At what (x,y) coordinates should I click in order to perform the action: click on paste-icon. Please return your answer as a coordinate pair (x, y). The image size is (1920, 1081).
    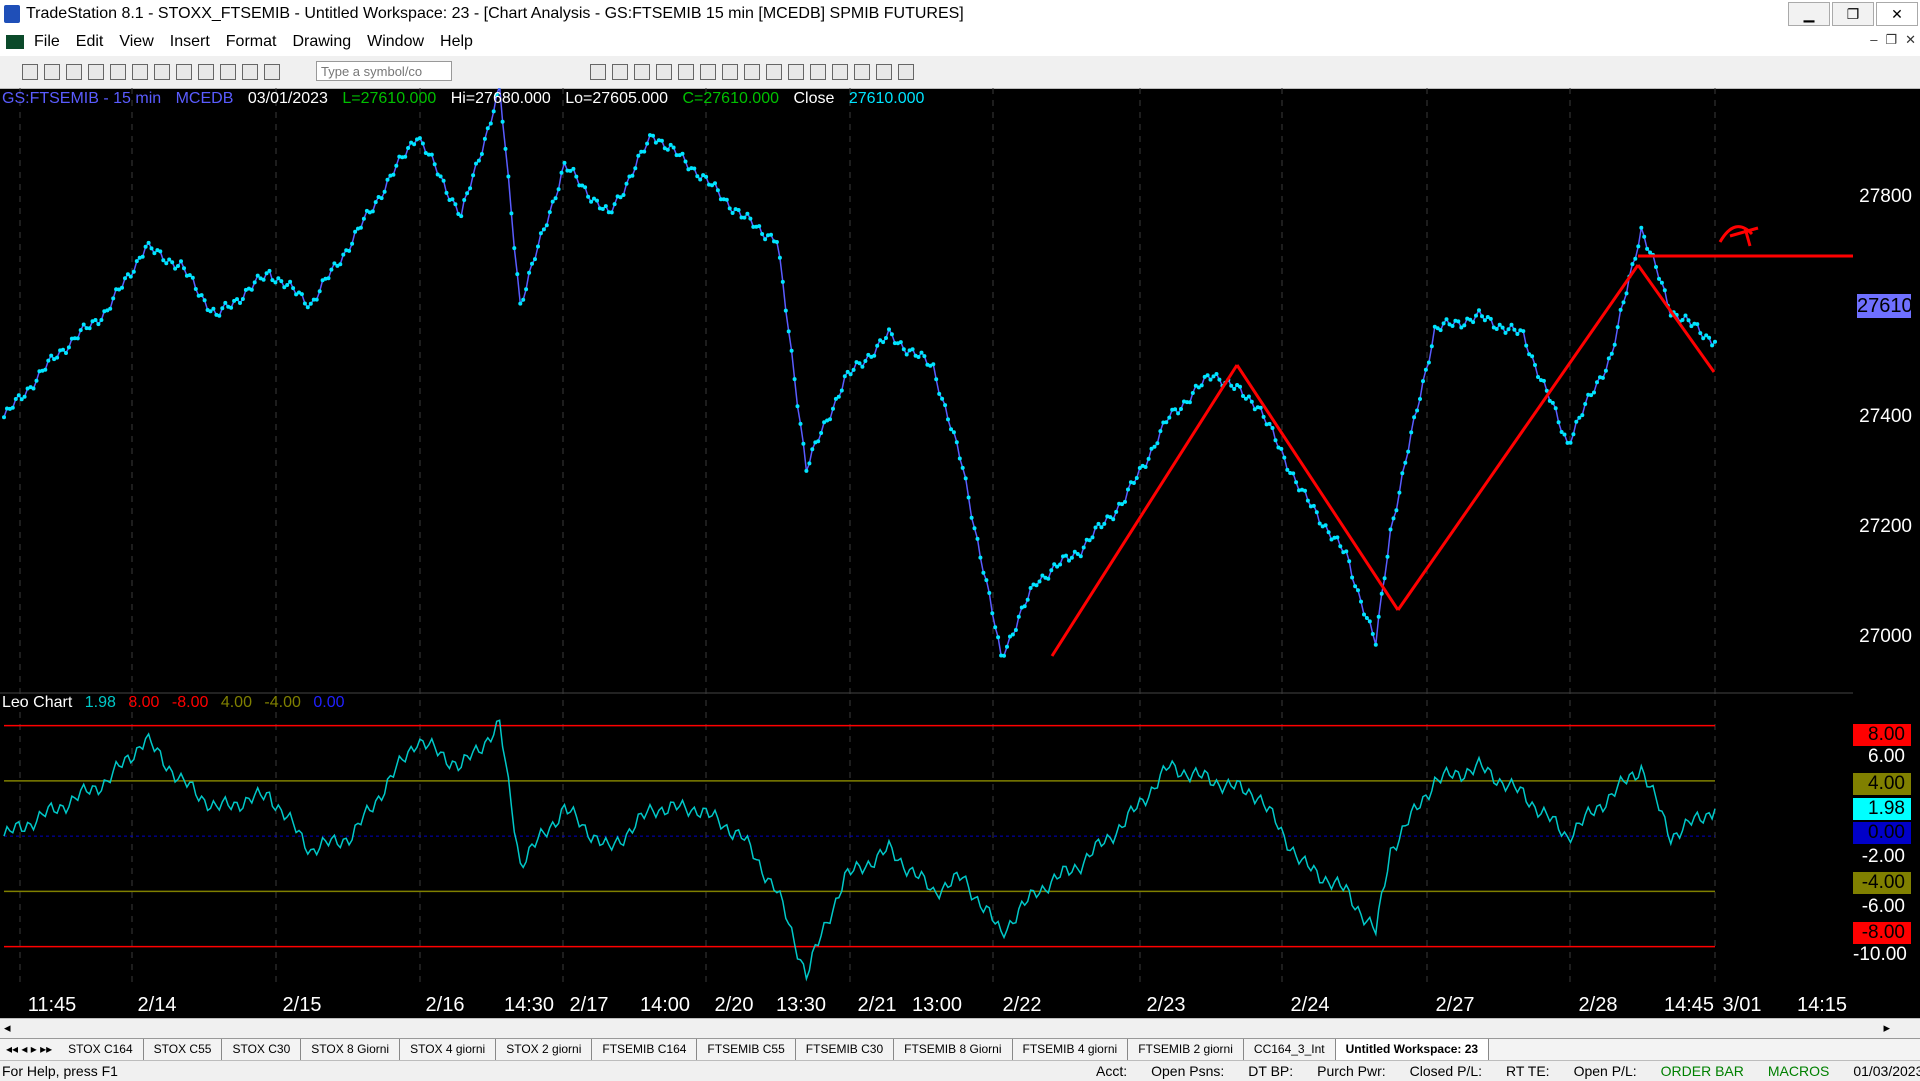
    Looking at the image, I should click on (118, 72).